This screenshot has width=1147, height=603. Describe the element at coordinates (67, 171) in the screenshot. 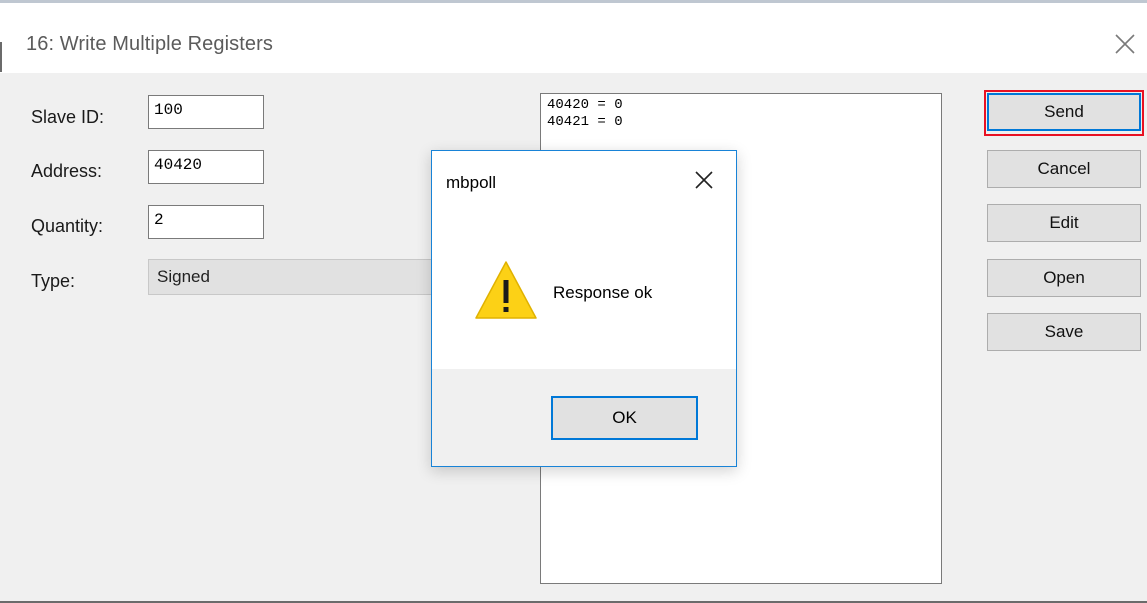

I see `address-label: Address:` at that location.